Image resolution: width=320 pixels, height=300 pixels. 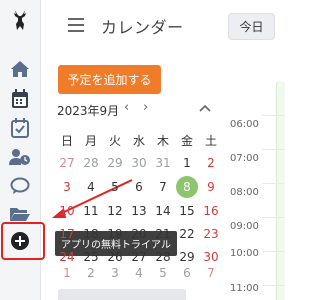 I want to click on chevron-right-icon: ›, so click(x=145, y=107).